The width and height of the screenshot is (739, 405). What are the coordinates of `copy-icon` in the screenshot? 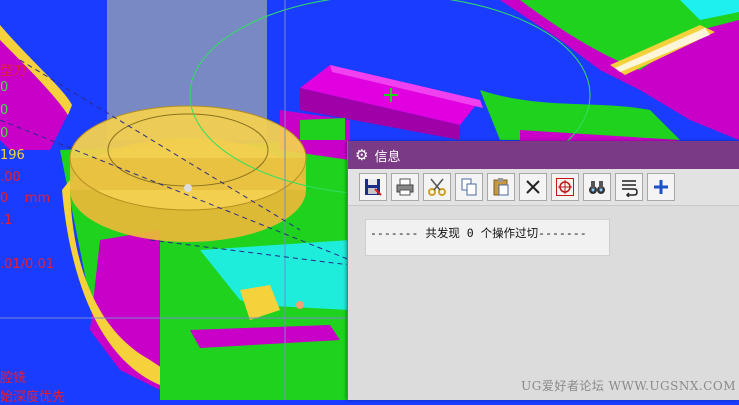 It's located at (469, 187).